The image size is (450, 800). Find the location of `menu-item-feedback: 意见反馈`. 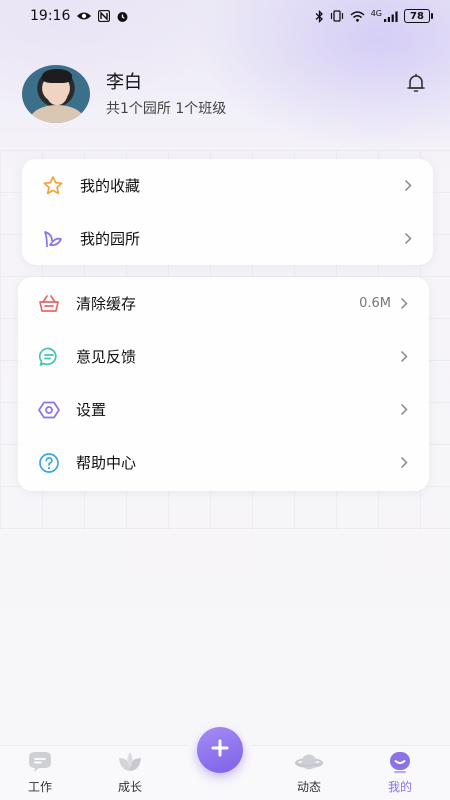

menu-item-feedback: 意见反馈 is located at coordinates (223, 356).